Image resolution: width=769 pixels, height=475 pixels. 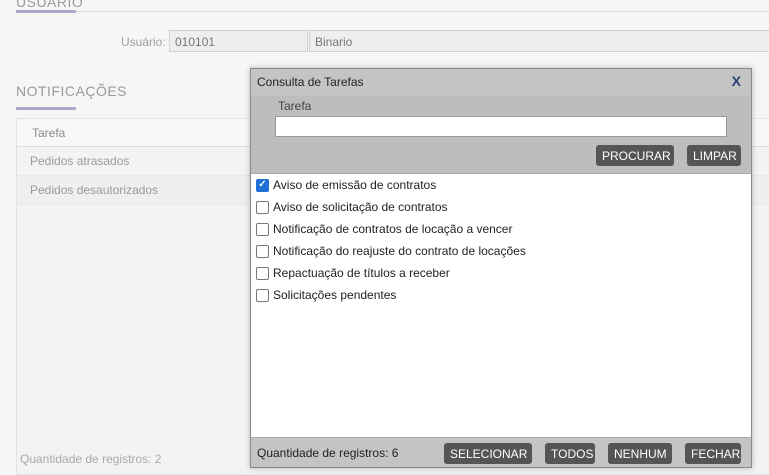 What do you see at coordinates (501, 82) in the screenshot?
I see `dialog-header: Consulta de Tarefas X` at bounding box center [501, 82].